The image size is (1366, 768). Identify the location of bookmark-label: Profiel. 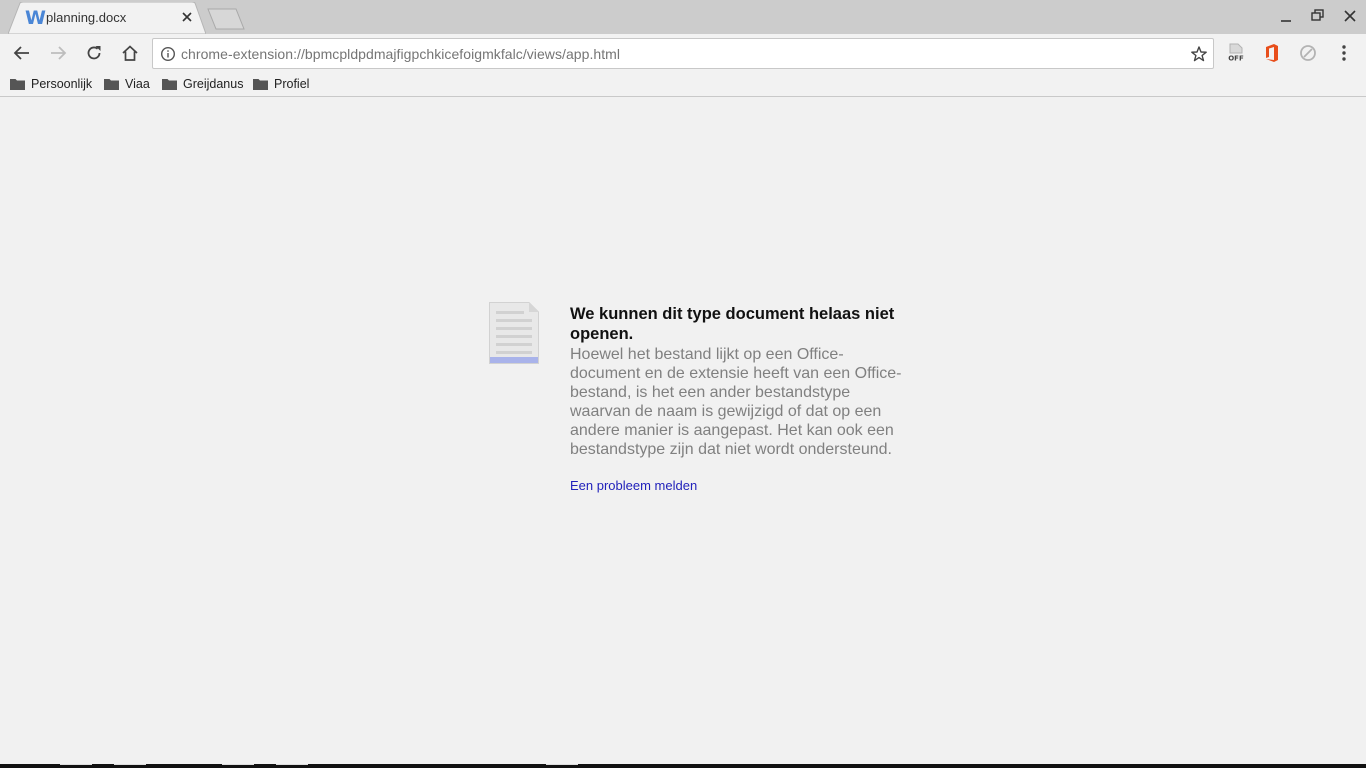
(292, 84).